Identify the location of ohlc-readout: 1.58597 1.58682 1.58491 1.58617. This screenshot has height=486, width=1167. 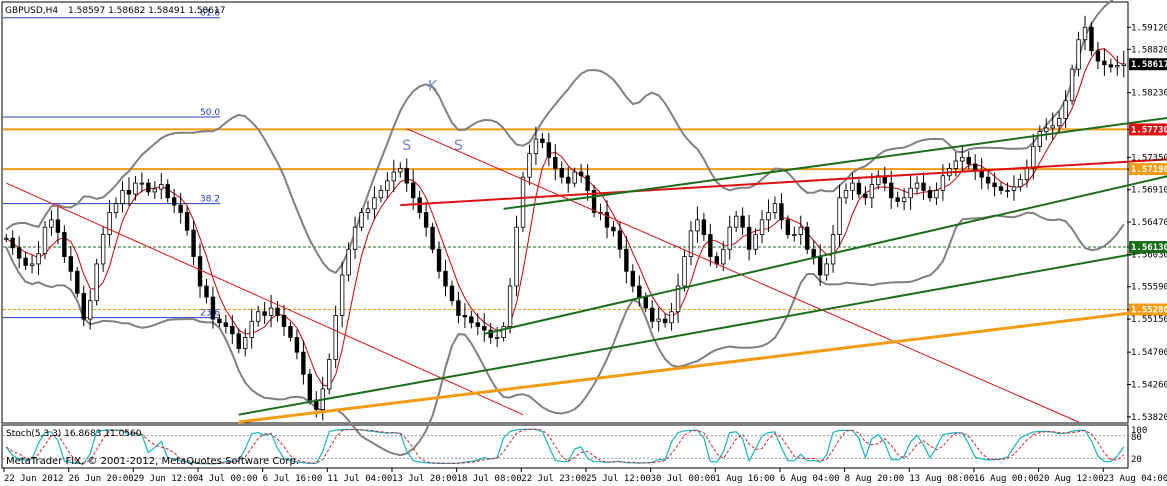
(146, 11).